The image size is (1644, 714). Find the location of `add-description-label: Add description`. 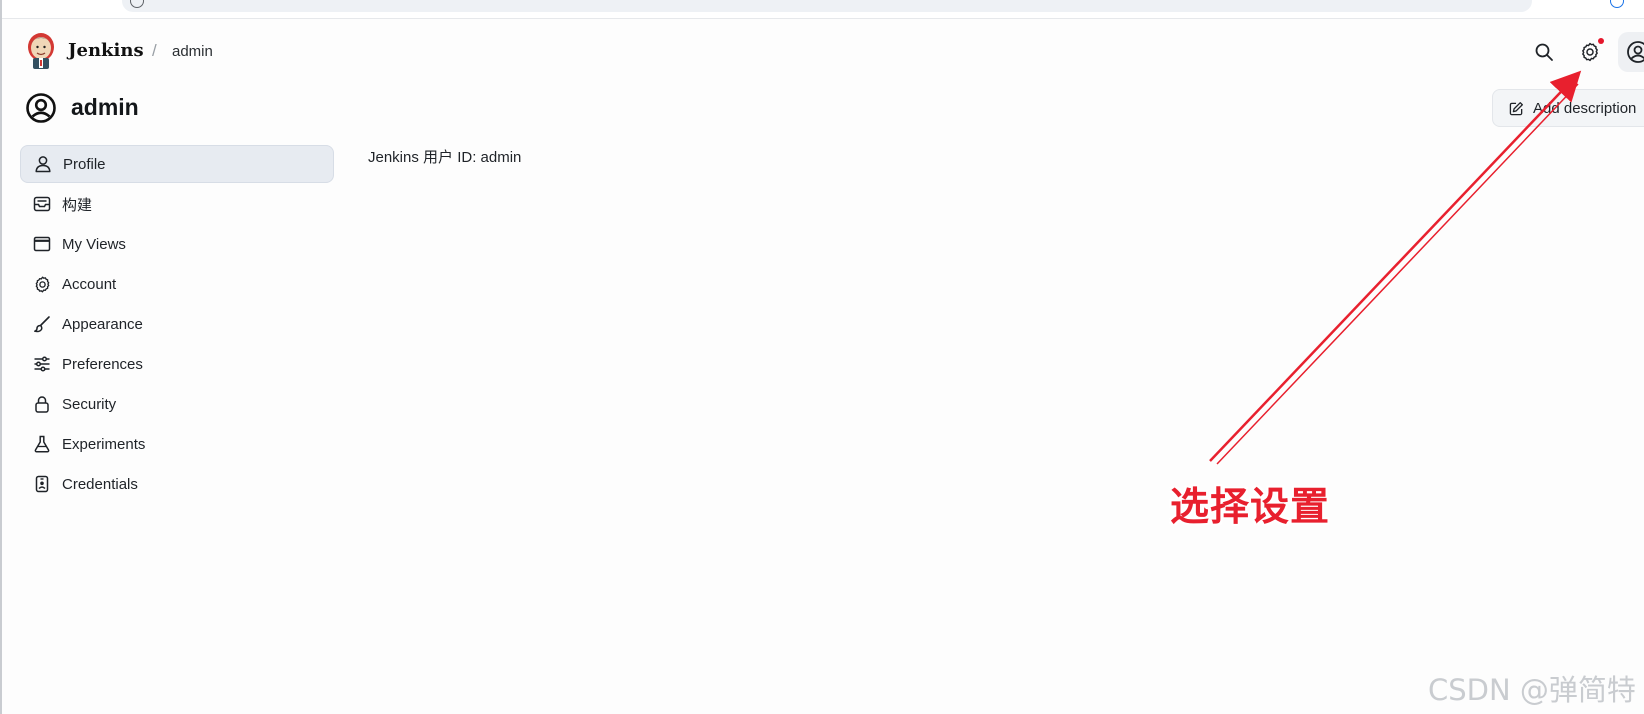

add-description-label: Add description is located at coordinates (1585, 108).